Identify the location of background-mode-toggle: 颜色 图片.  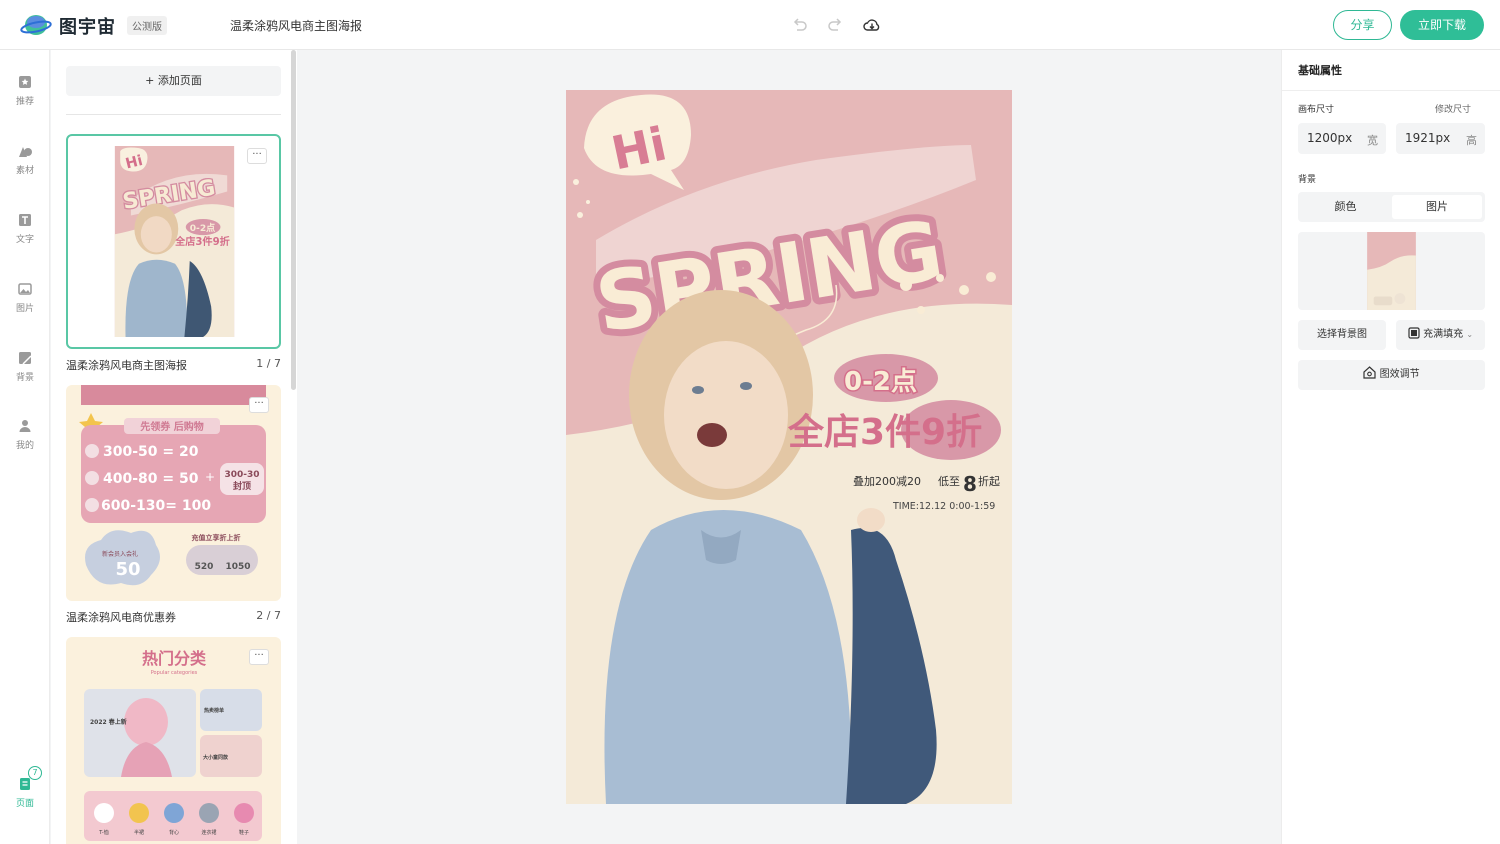
(1391, 207).